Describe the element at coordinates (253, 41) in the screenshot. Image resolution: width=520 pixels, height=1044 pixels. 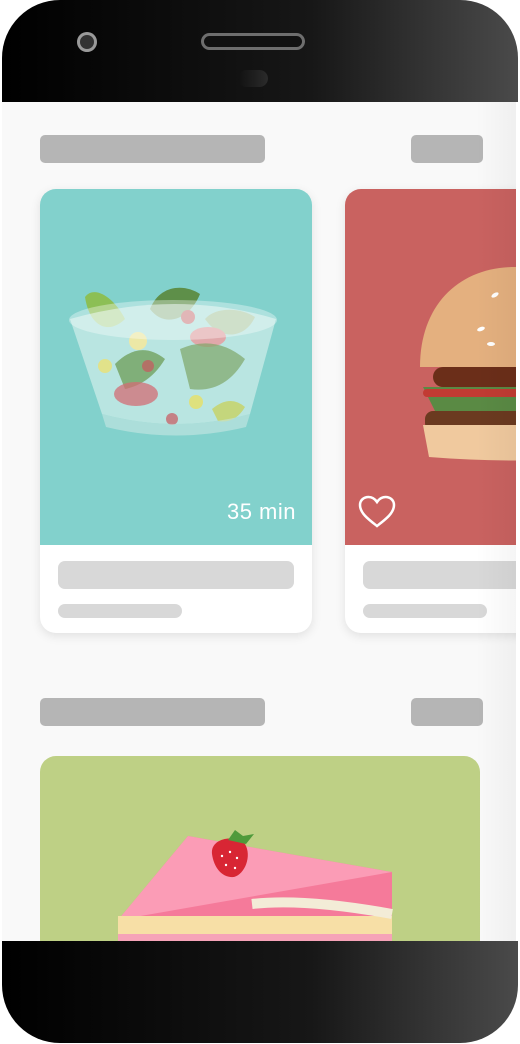
I see `earpiece-speaker` at that location.